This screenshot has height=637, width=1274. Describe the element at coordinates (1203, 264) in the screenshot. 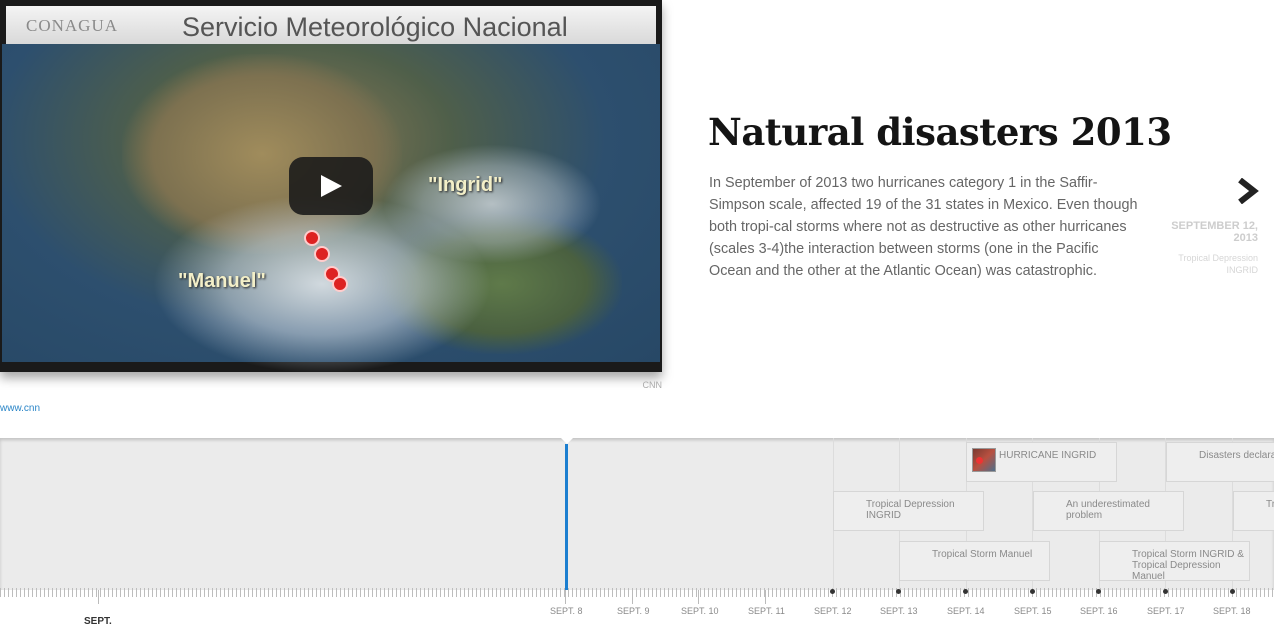

I see `next-slide-title: Tropical Depression INGRID` at that location.